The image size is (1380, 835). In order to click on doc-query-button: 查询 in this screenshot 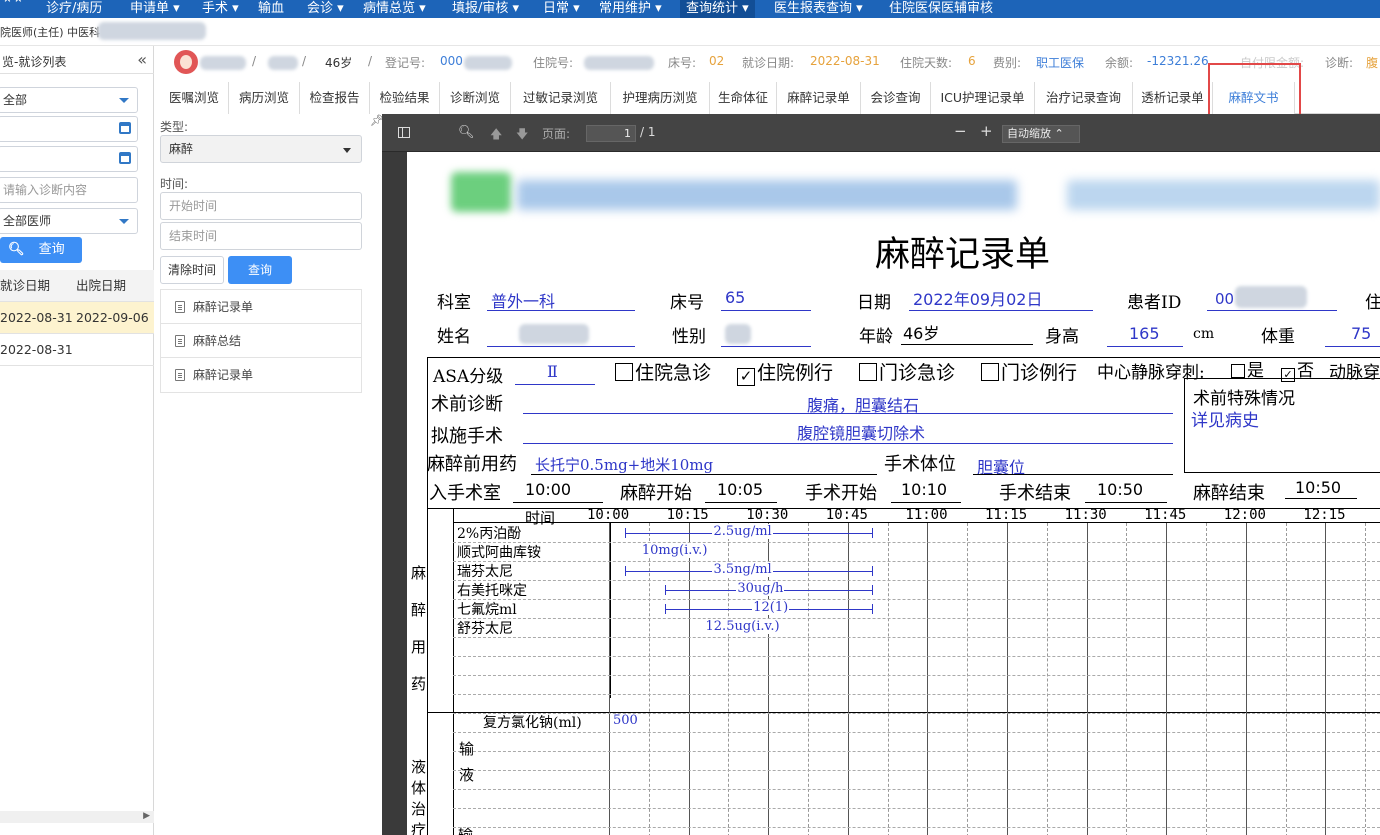, I will do `click(260, 270)`.